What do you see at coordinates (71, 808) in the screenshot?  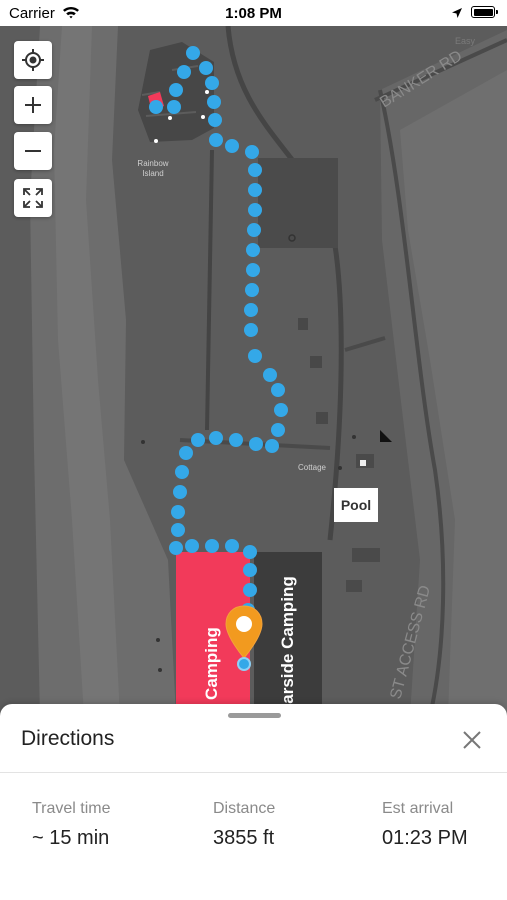 I see `travel-time-label: Travel time` at bounding box center [71, 808].